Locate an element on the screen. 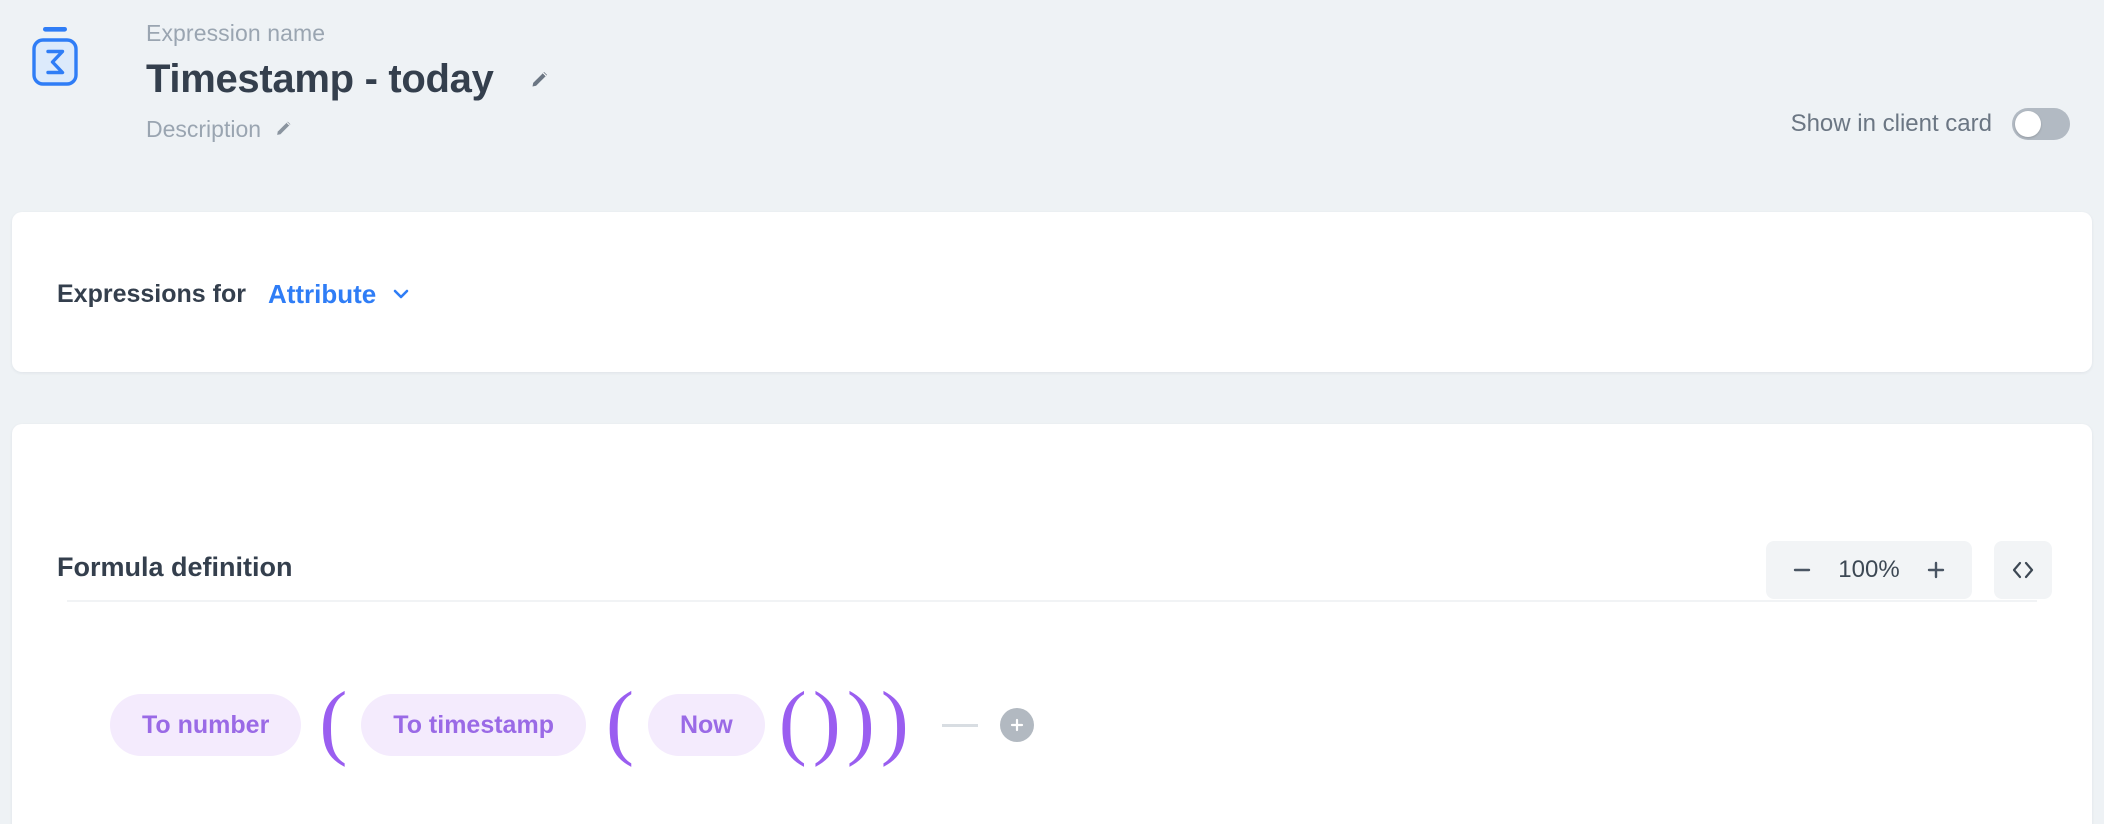 Image resolution: width=2104 pixels, height=824 pixels. code-brackets-icon is located at coordinates (2023, 570).